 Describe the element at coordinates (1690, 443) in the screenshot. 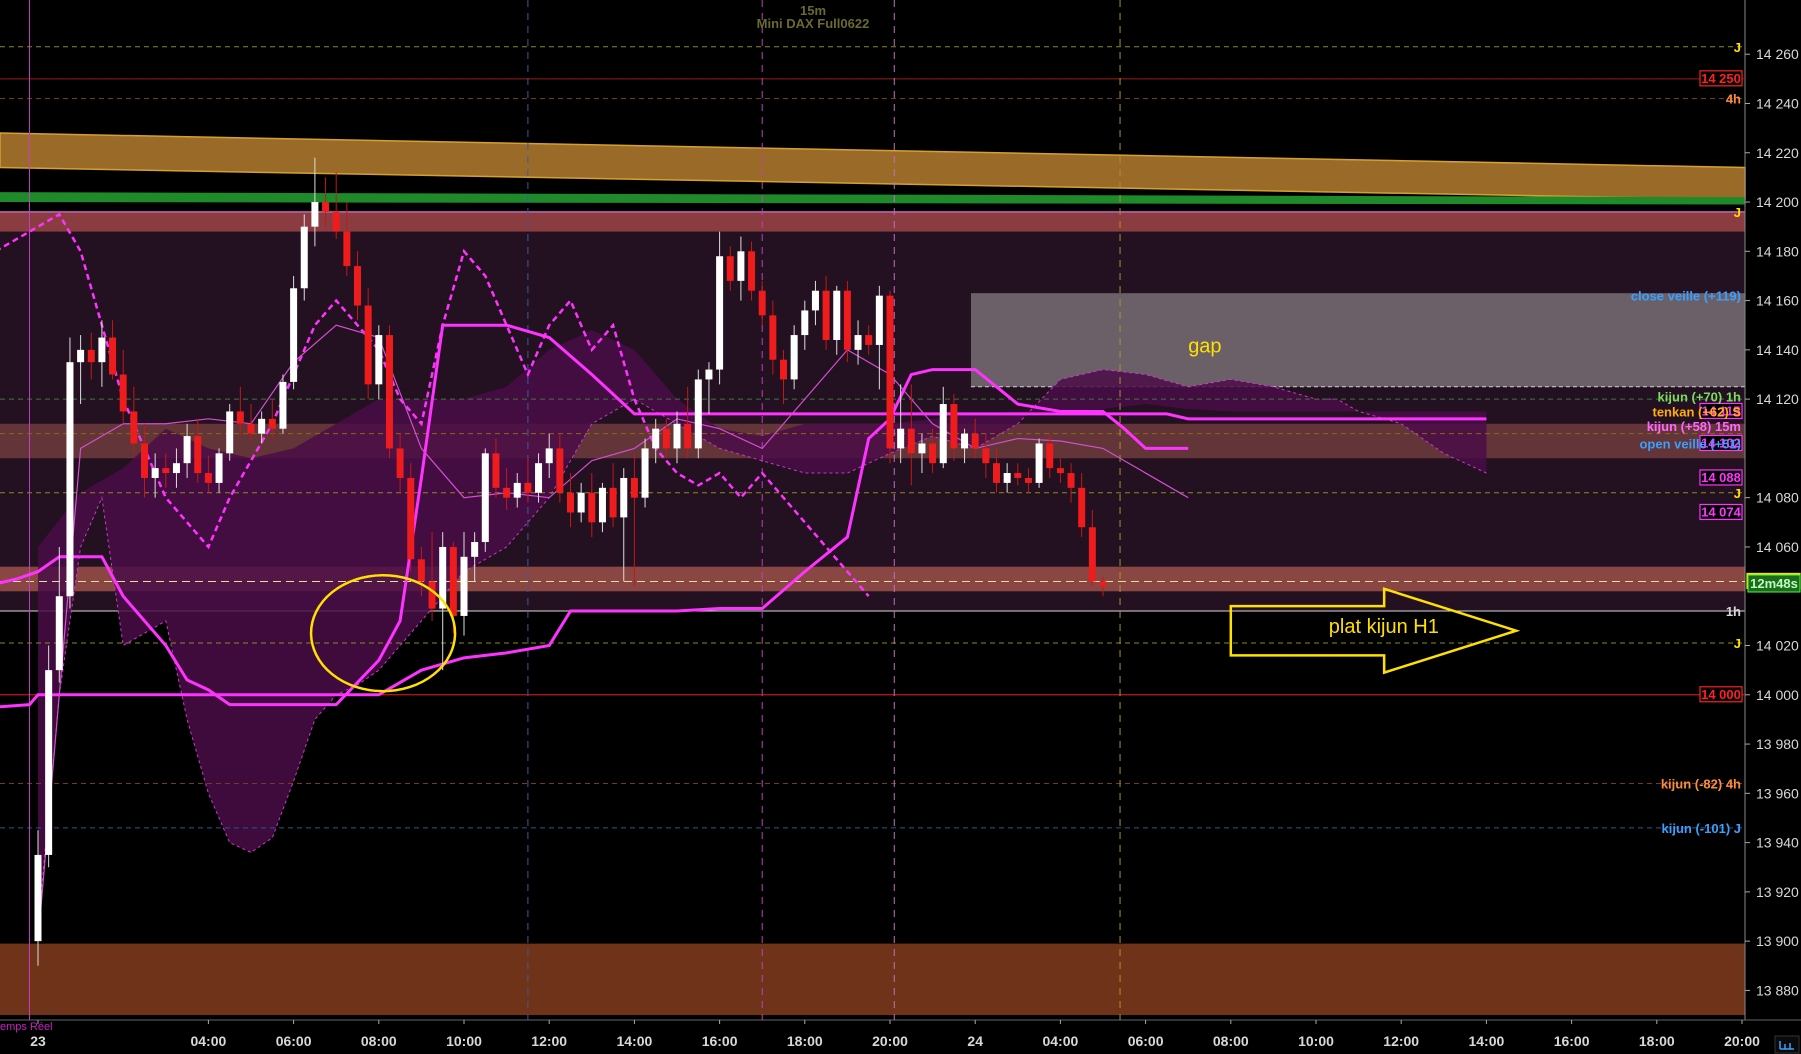

I see `level-label: open veille (+51)` at that location.